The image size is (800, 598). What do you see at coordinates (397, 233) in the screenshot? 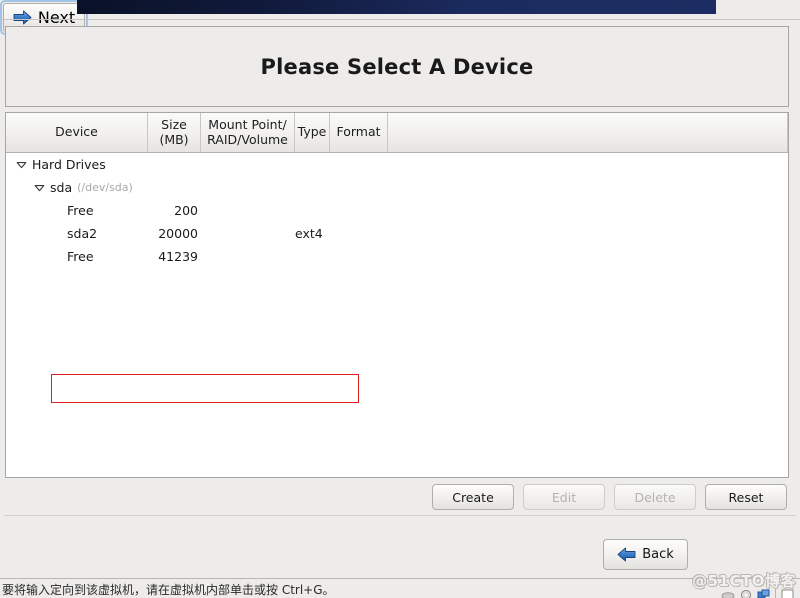
I see `table-row: sda2 20000 ext4` at bounding box center [397, 233].